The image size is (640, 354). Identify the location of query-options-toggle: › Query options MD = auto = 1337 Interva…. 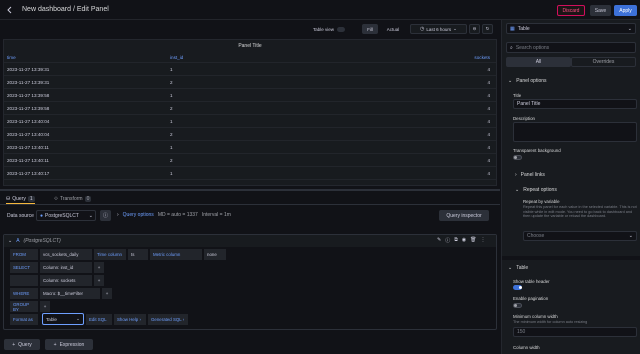
(174, 215).